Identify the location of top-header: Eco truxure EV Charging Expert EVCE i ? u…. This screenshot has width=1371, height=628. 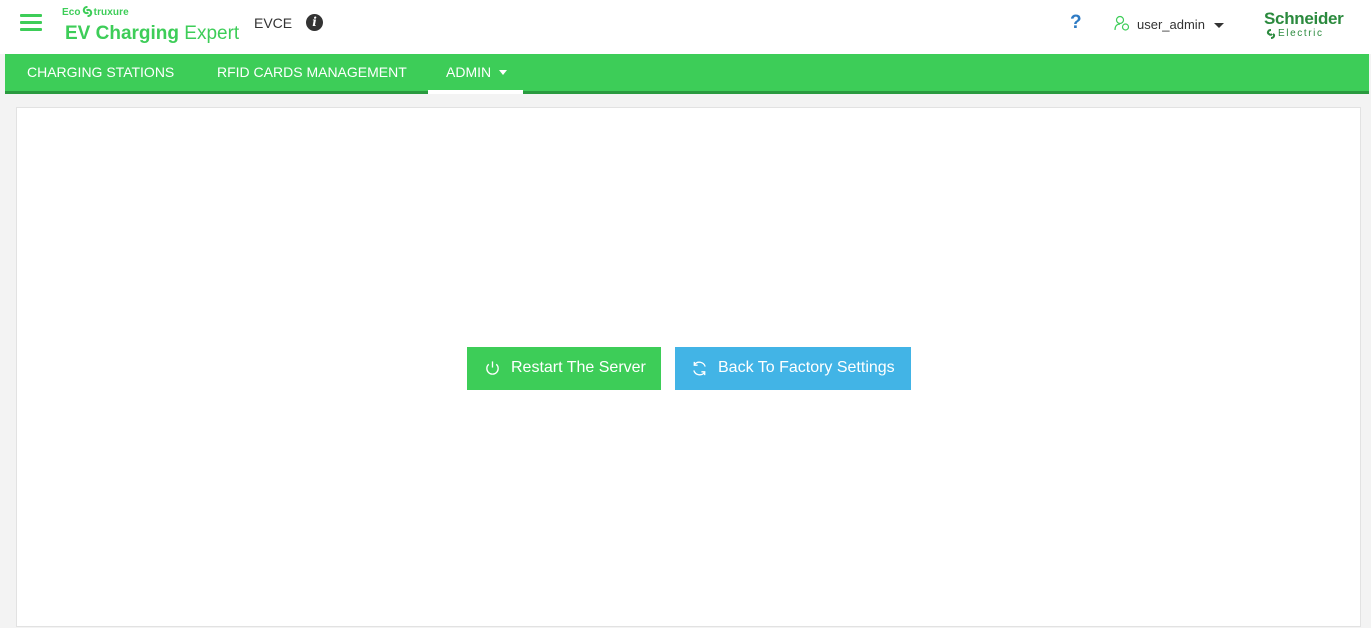
(685, 27).